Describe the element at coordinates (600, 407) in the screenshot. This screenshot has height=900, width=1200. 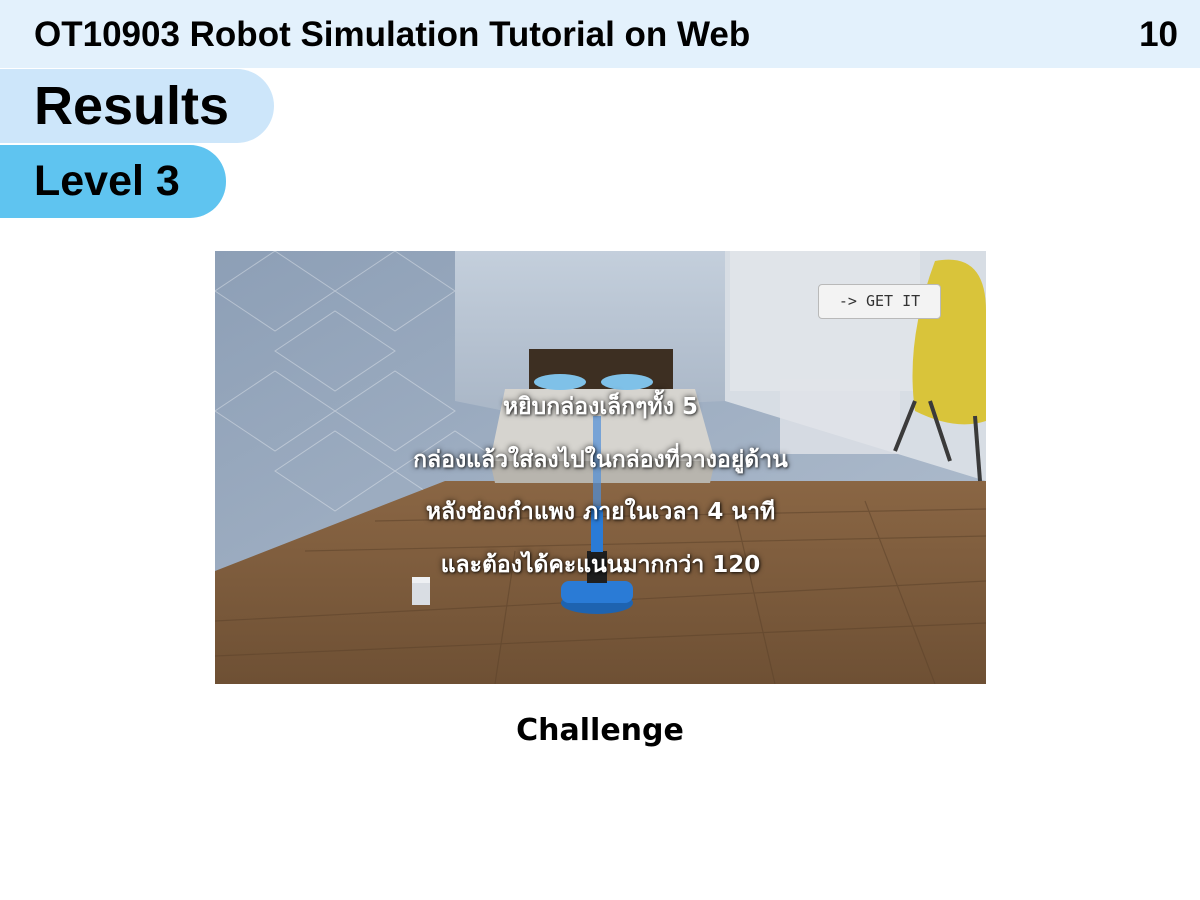
I see `instruction-line: หยิบกล่องเล็กๆทั้ง 5` at that location.